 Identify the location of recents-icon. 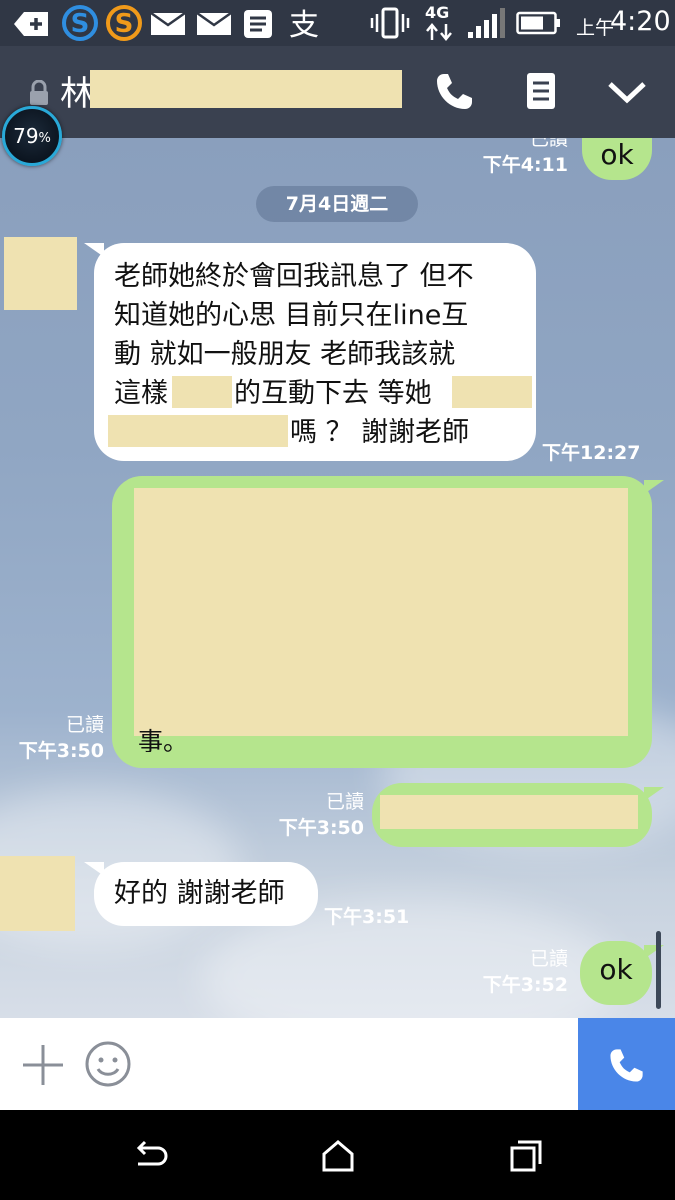
(526, 1156).